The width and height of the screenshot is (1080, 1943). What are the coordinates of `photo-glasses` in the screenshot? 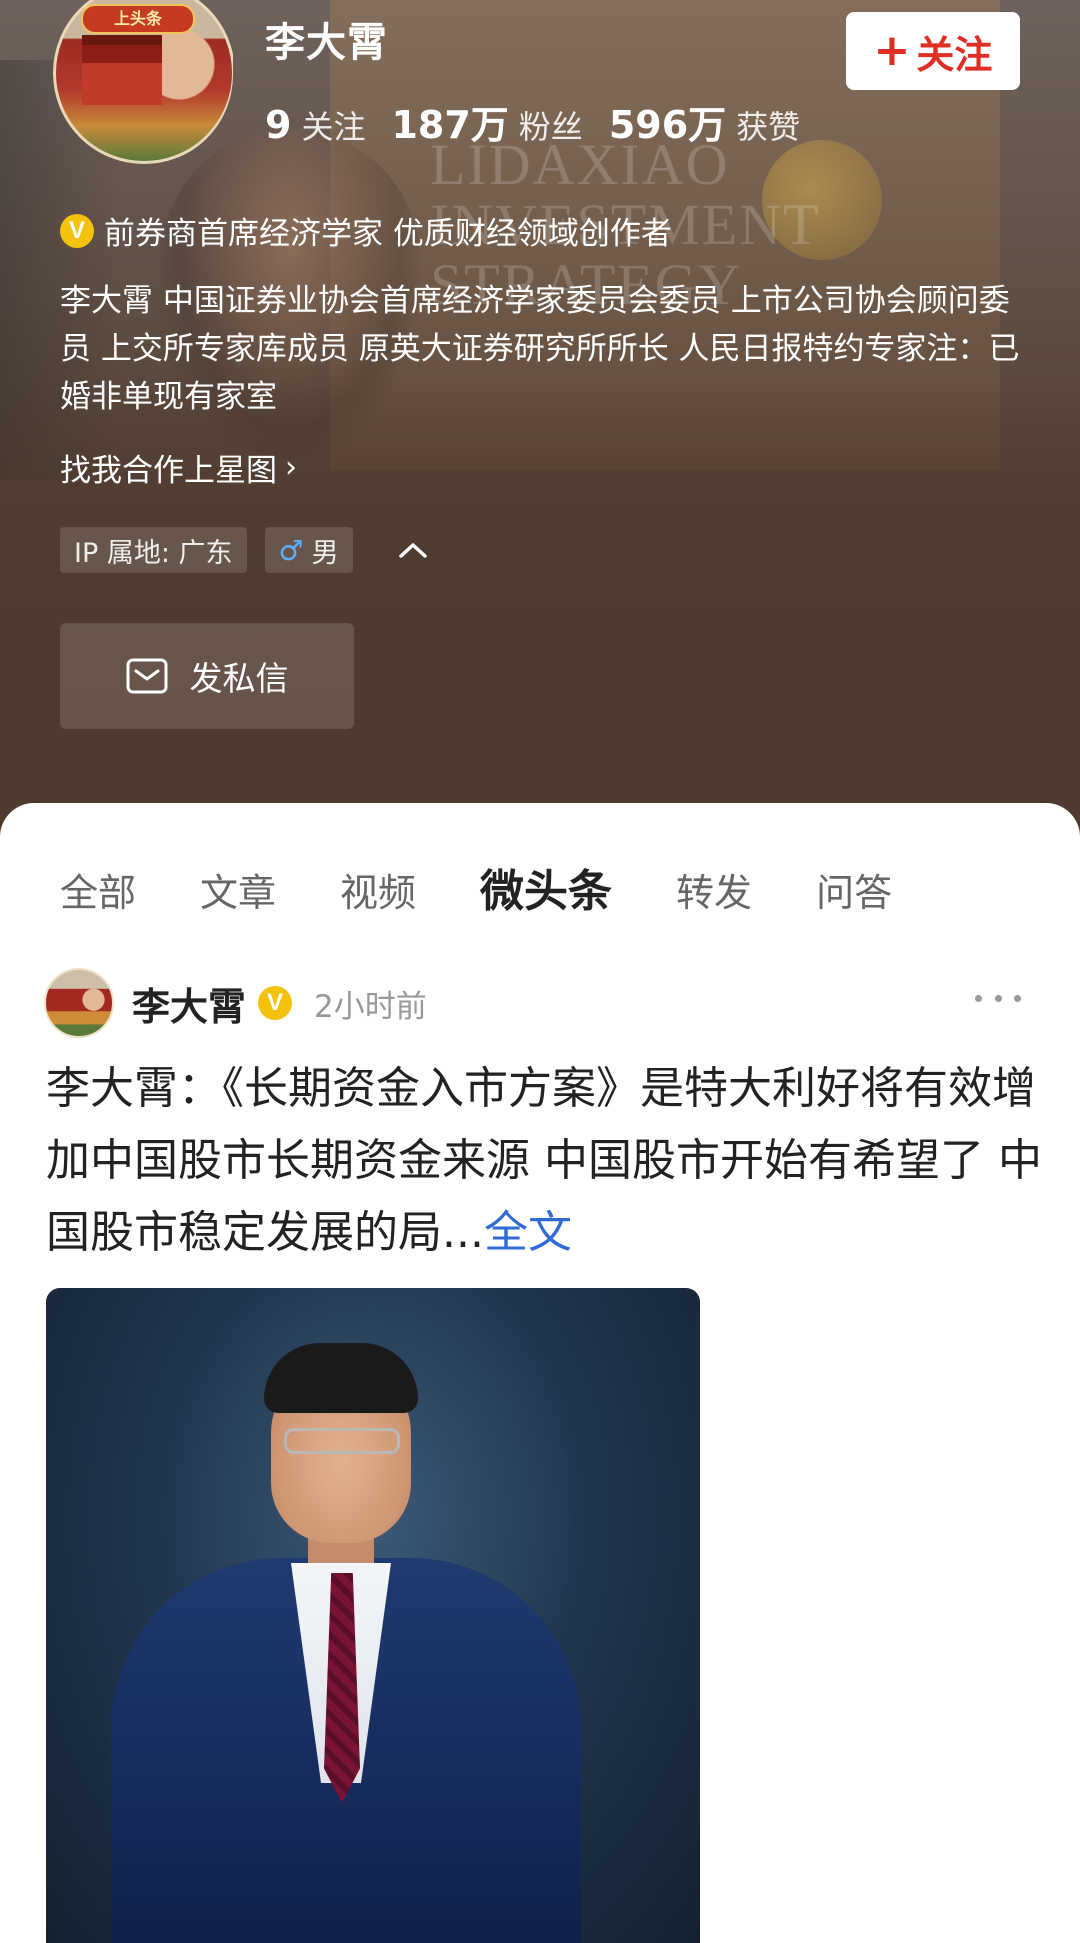 It's located at (342, 1441).